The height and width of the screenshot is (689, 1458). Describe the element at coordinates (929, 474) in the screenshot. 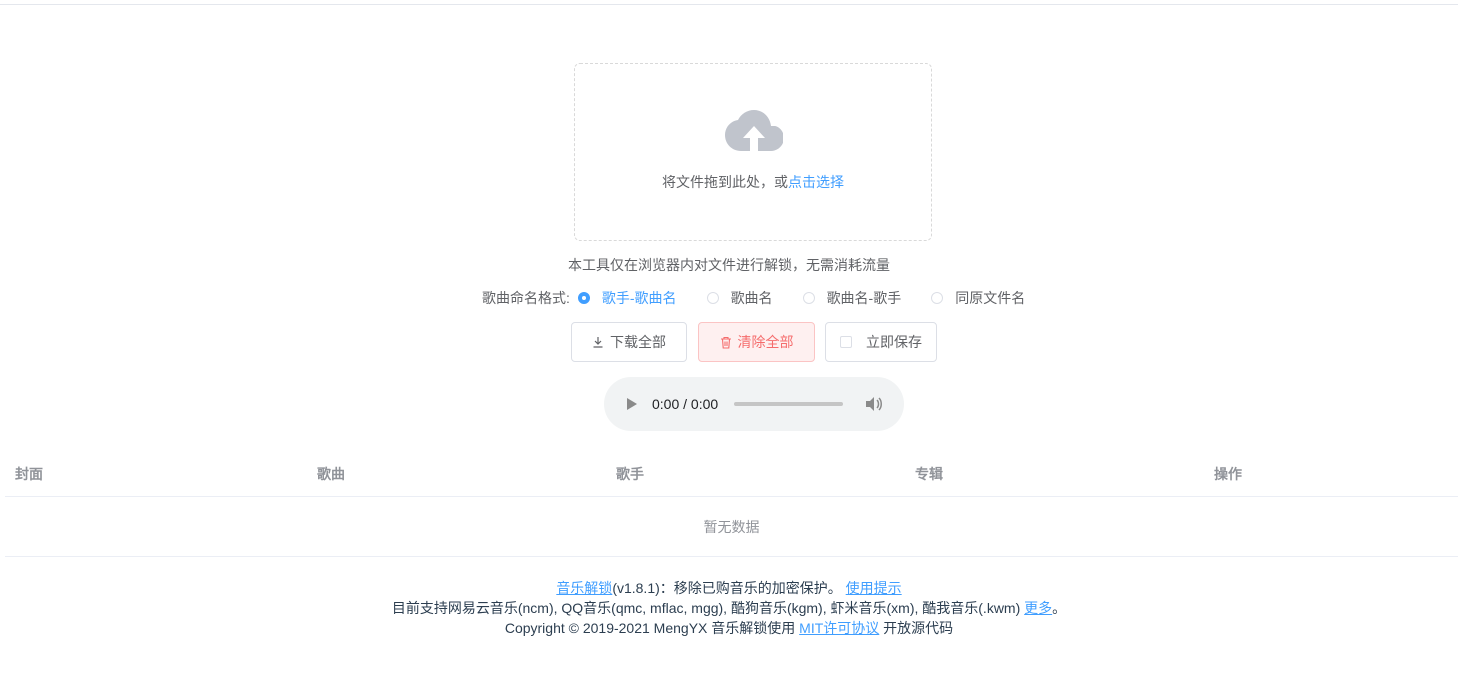

I see `column-album: 专辑` at that location.